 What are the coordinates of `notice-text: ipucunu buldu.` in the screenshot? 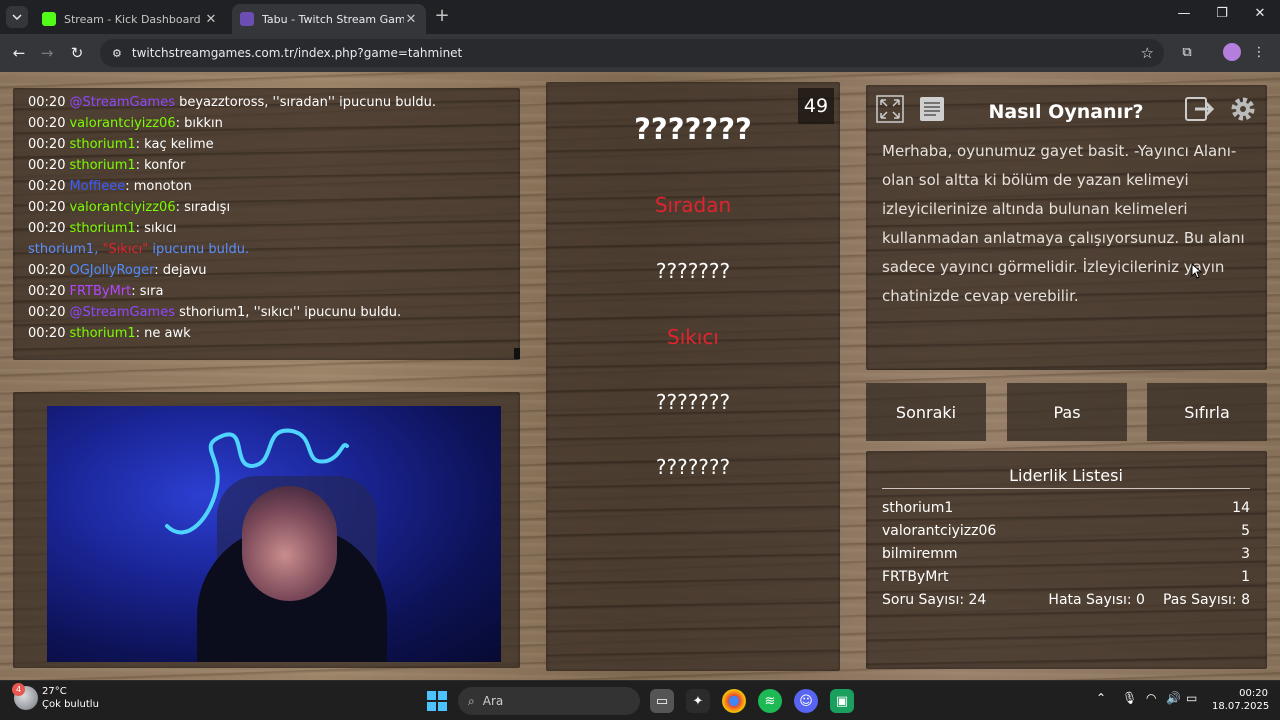 It's located at (201, 249).